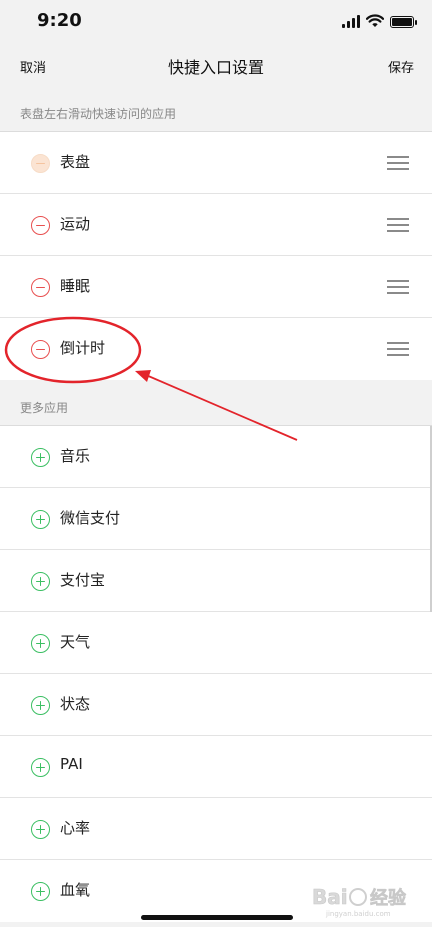  What do you see at coordinates (59, 20) in the screenshot?
I see `status-time: 9:20` at bounding box center [59, 20].